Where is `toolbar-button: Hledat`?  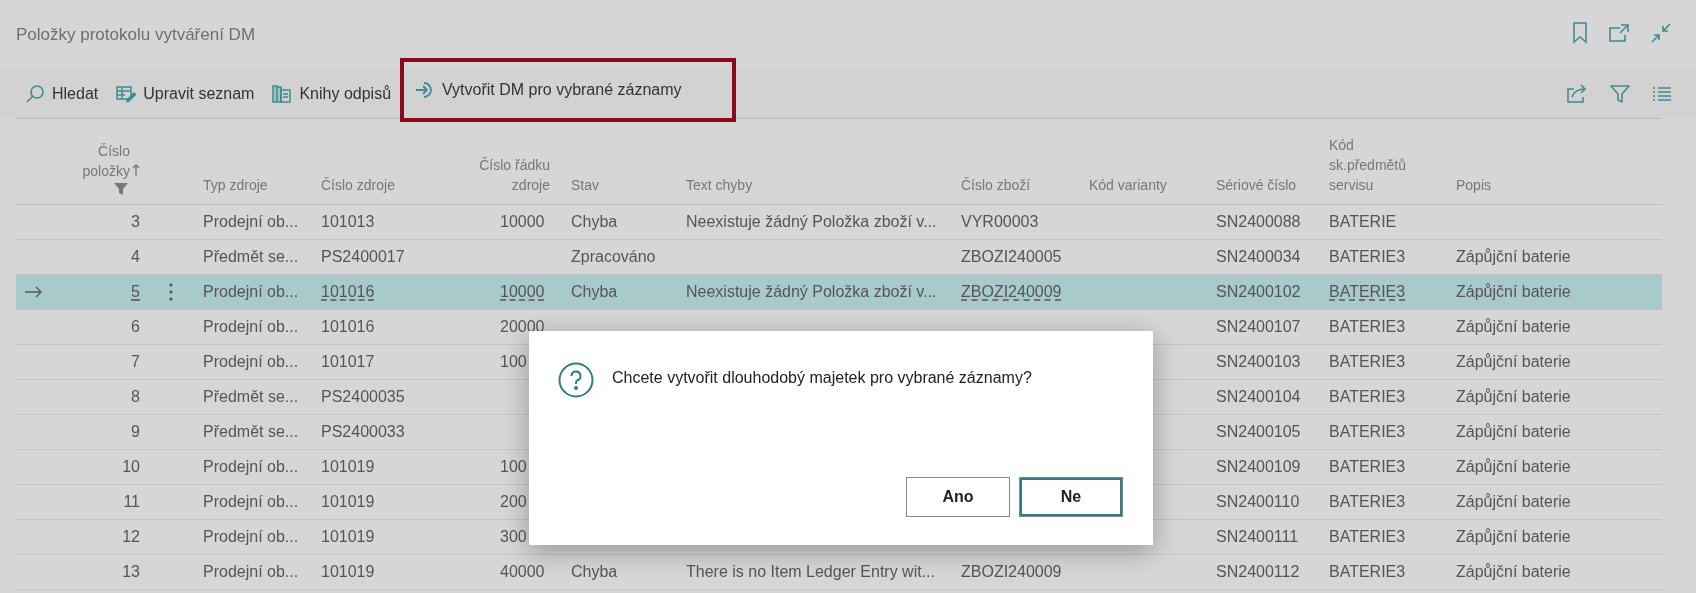 toolbar-button: Hledat is located at coordinates (62, 94).